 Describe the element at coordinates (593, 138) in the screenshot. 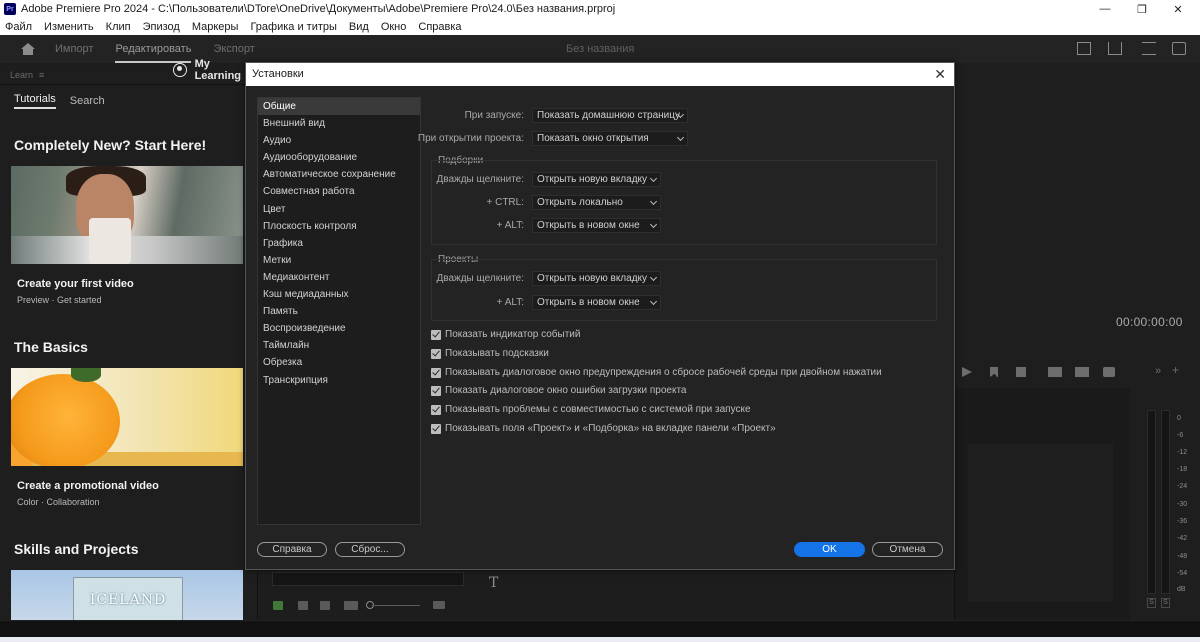

I see `on-open-project-value: Показать окно открытия` at that location.